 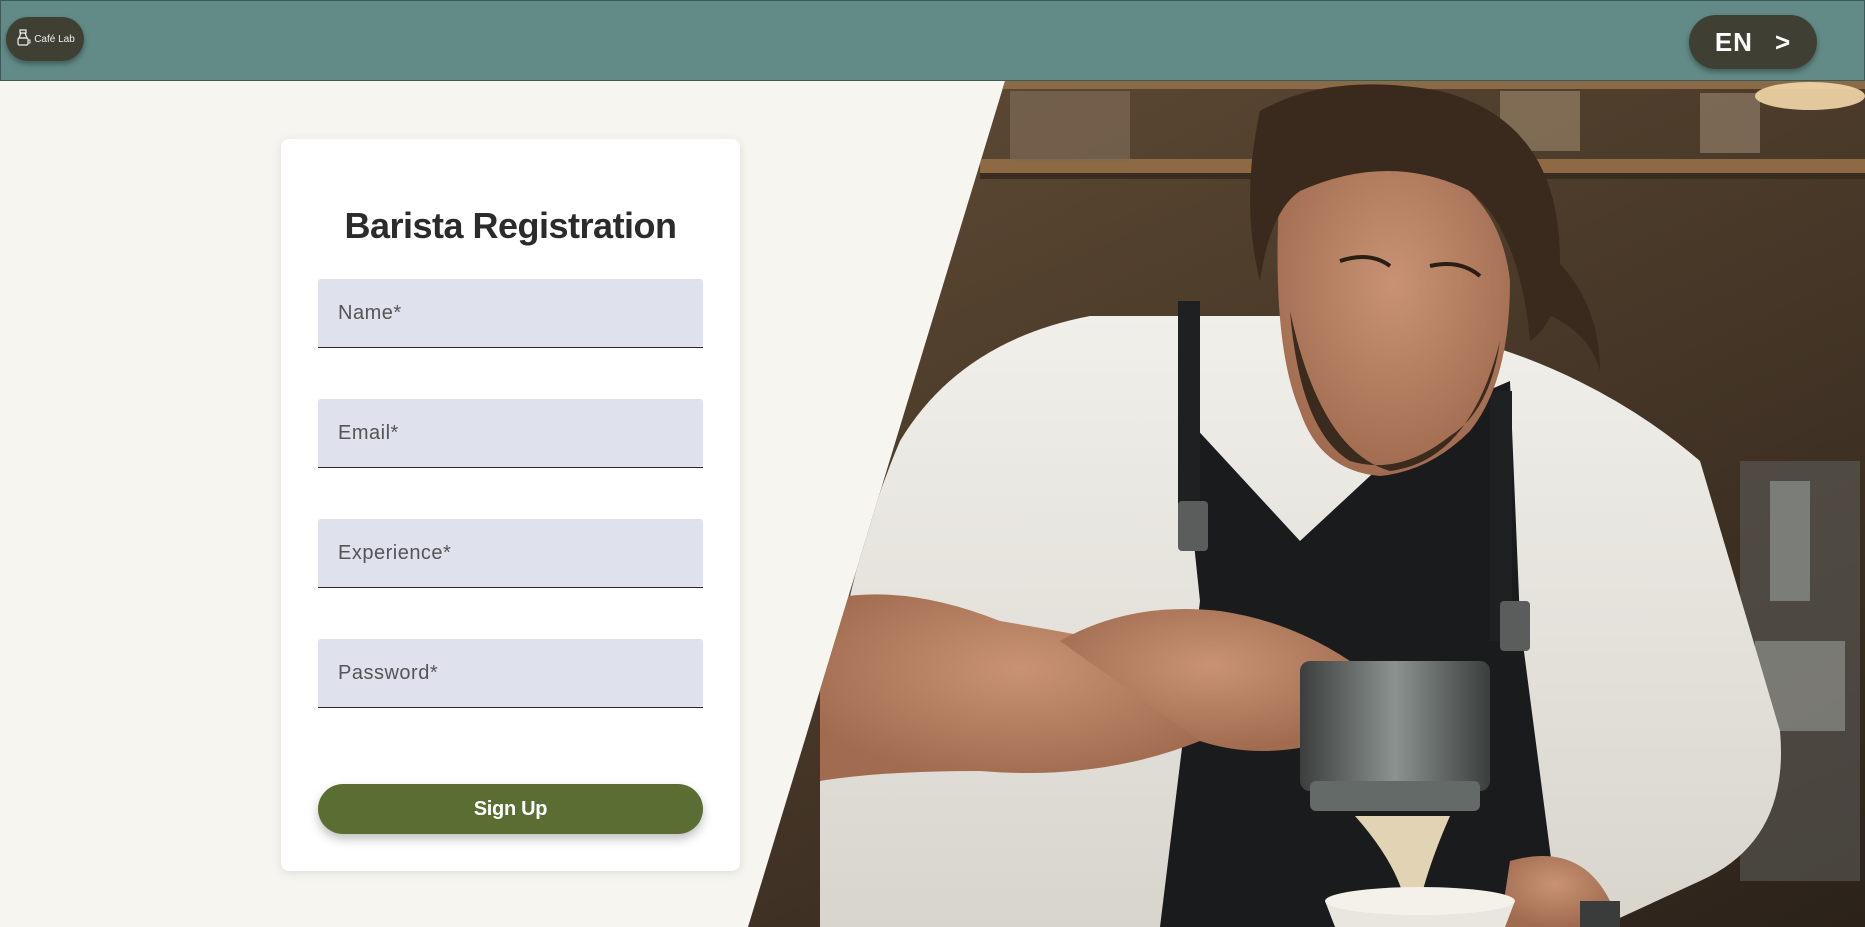 I want to click on chevron-right-icon: >, so click(x=1783, y=41).